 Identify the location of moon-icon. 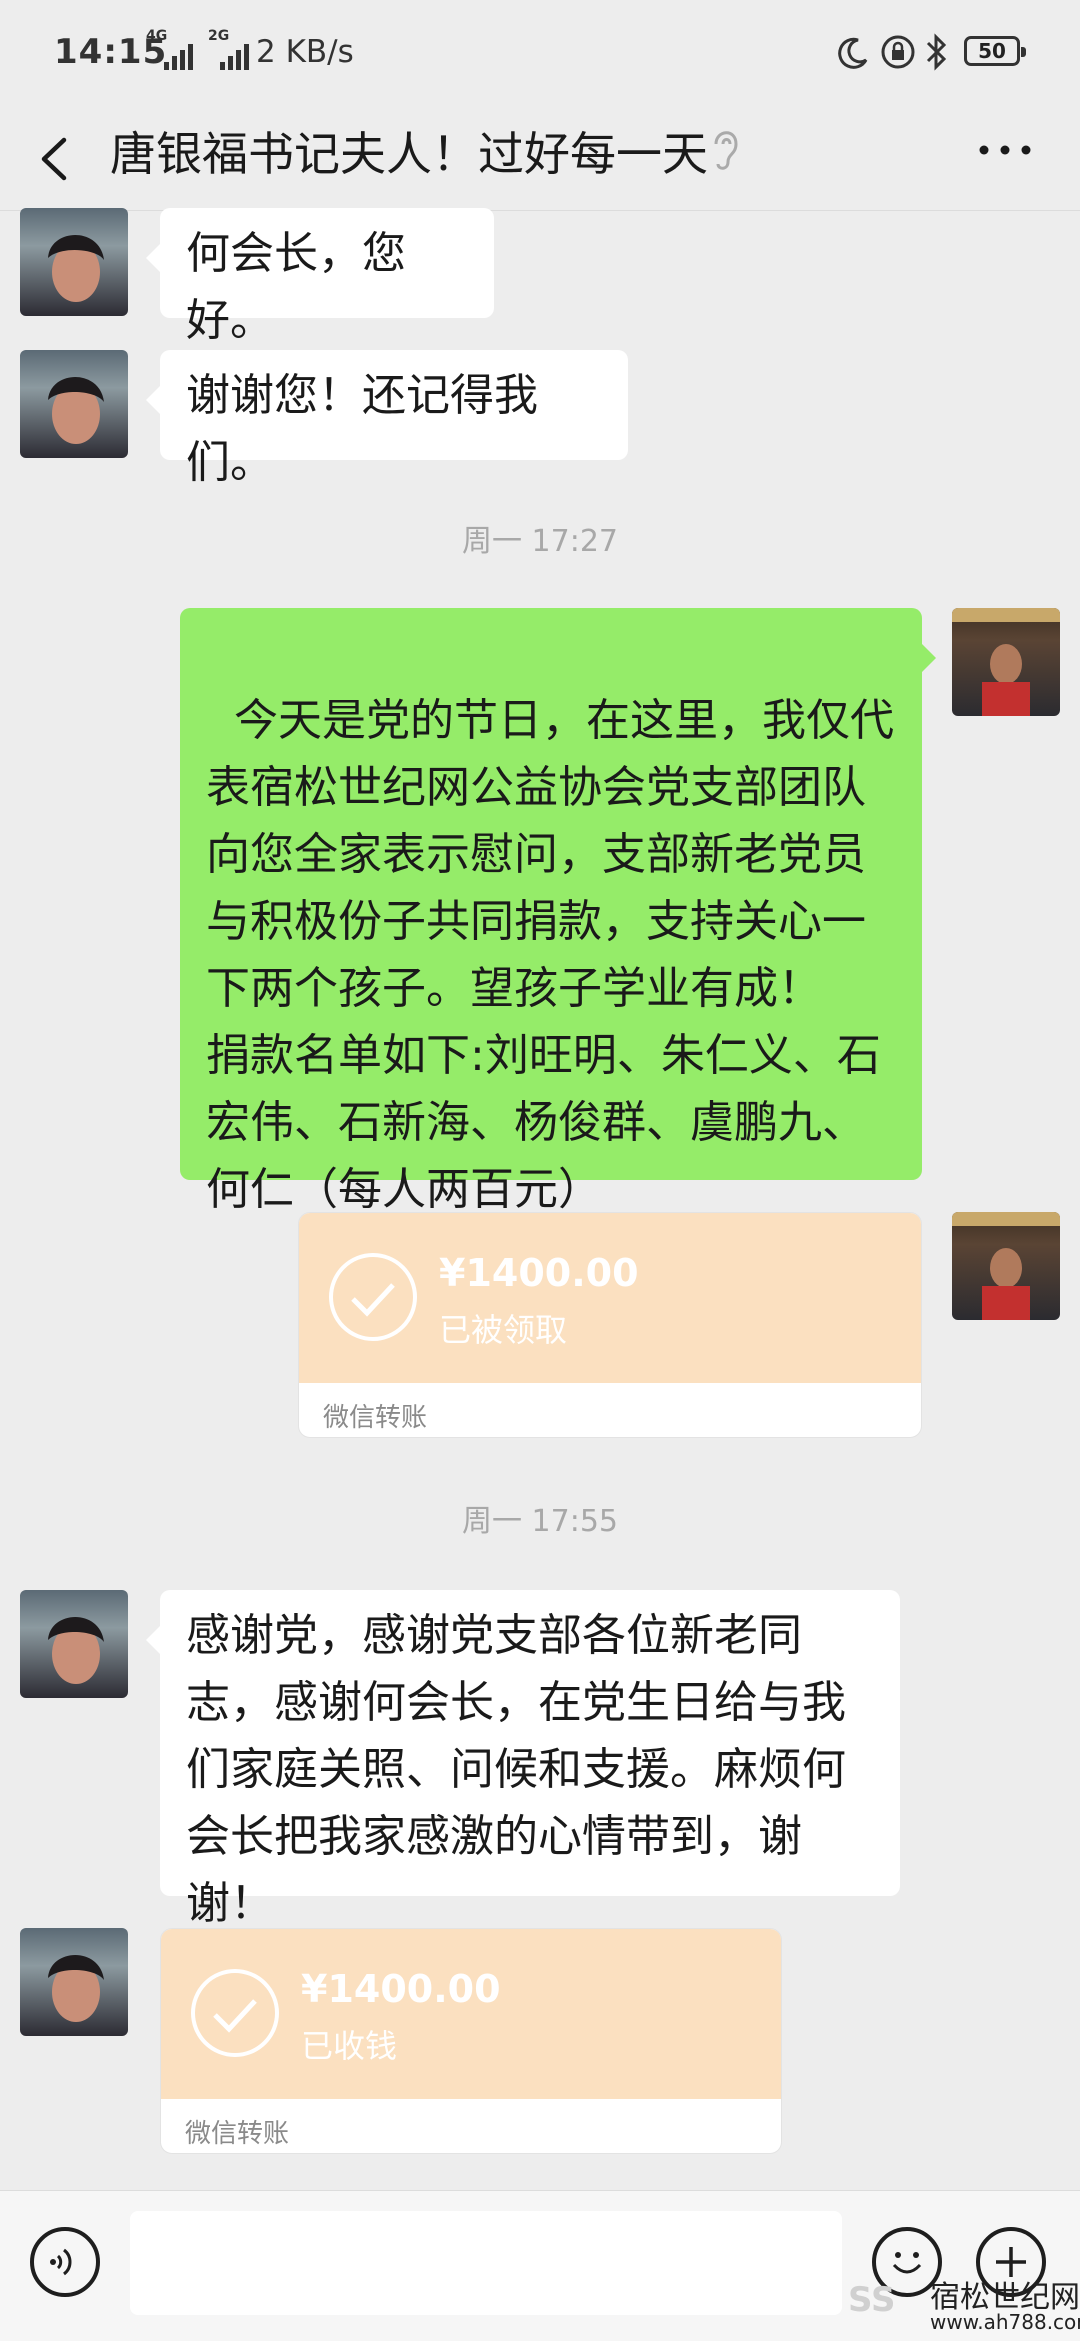
(853, 53).